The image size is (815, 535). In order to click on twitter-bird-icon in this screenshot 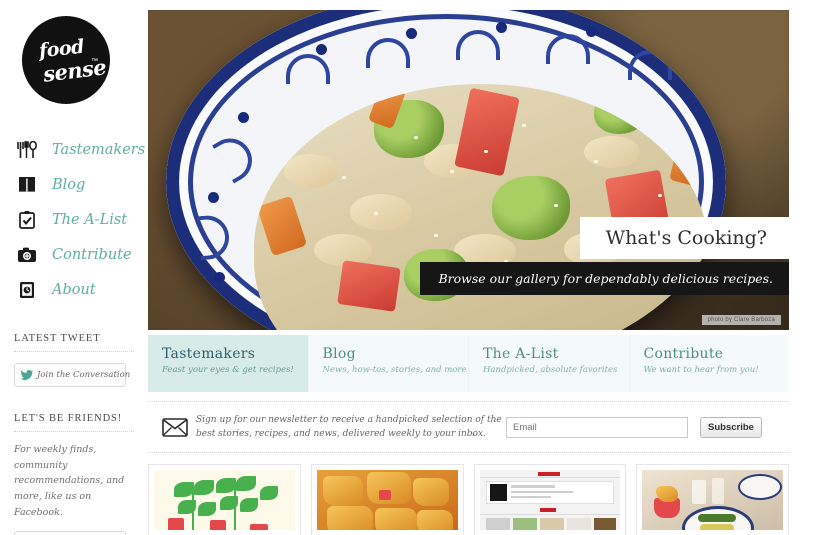, I will do `click(26, 375)`.